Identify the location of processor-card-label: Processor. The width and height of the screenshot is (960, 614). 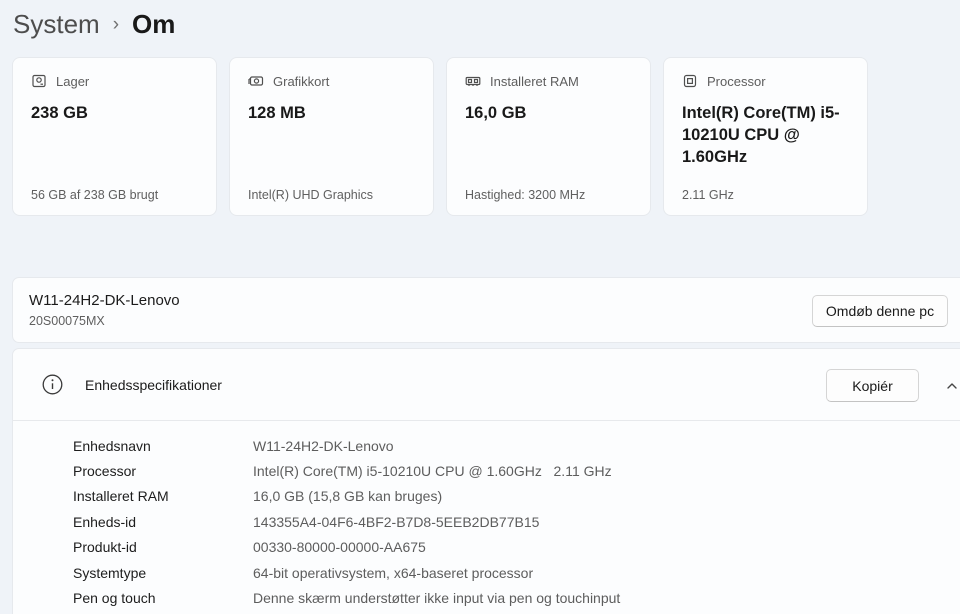
(736, 81).